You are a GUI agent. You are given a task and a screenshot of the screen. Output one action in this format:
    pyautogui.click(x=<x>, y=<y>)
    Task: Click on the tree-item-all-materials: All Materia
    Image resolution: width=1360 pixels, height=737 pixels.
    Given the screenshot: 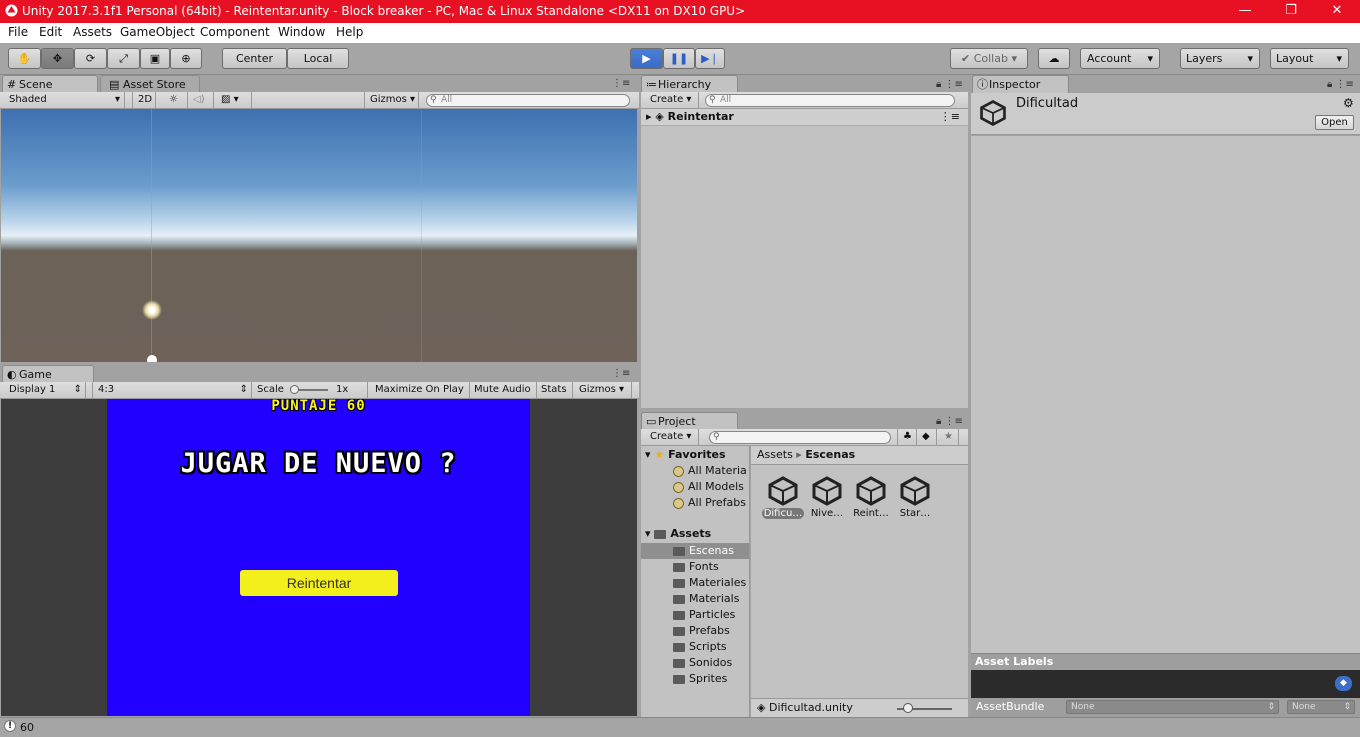 What is the action you would take?
    pyautogui.click(x=710, y=470)
    